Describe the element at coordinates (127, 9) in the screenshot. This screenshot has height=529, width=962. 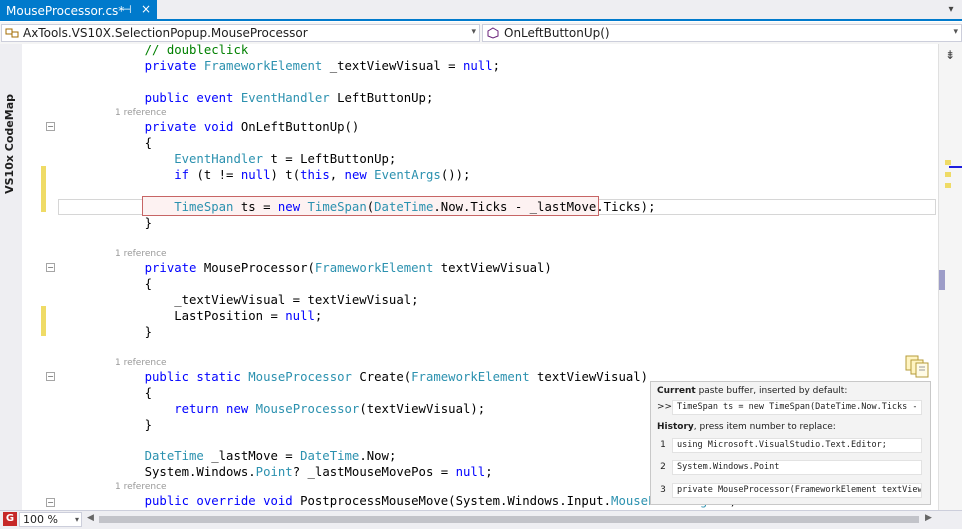
I see `pin-icon: ⊣` at that location.